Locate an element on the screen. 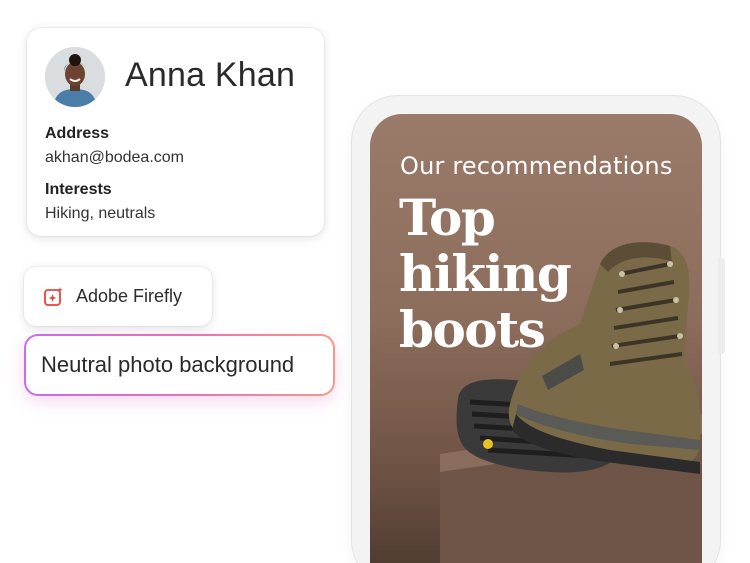  address-label: Address is located at coordinates (77, 133).